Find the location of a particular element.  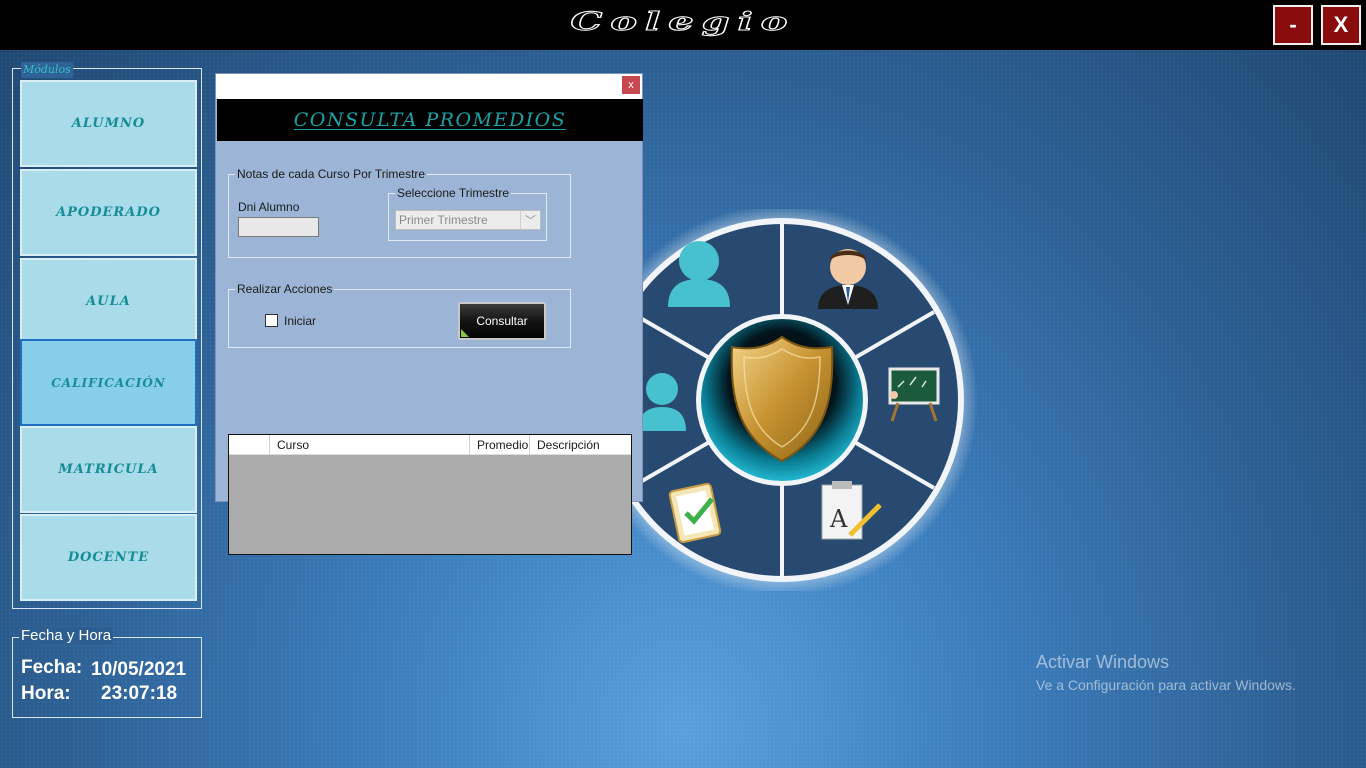

module-alumno-button: ALUMNO is located at coordinates (108, 123).